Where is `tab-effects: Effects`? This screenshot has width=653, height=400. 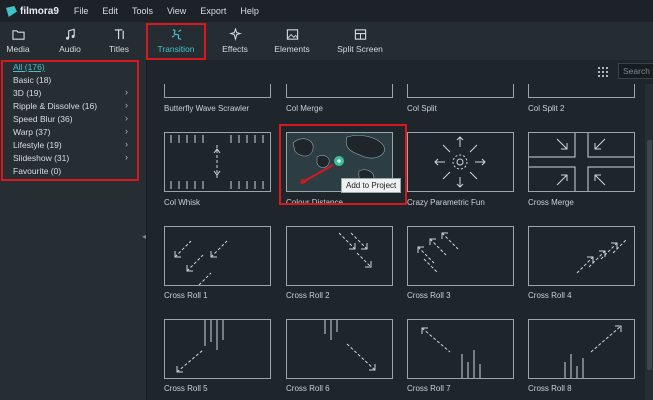
tab-effects: Effects is located at coordinates (235, 41).